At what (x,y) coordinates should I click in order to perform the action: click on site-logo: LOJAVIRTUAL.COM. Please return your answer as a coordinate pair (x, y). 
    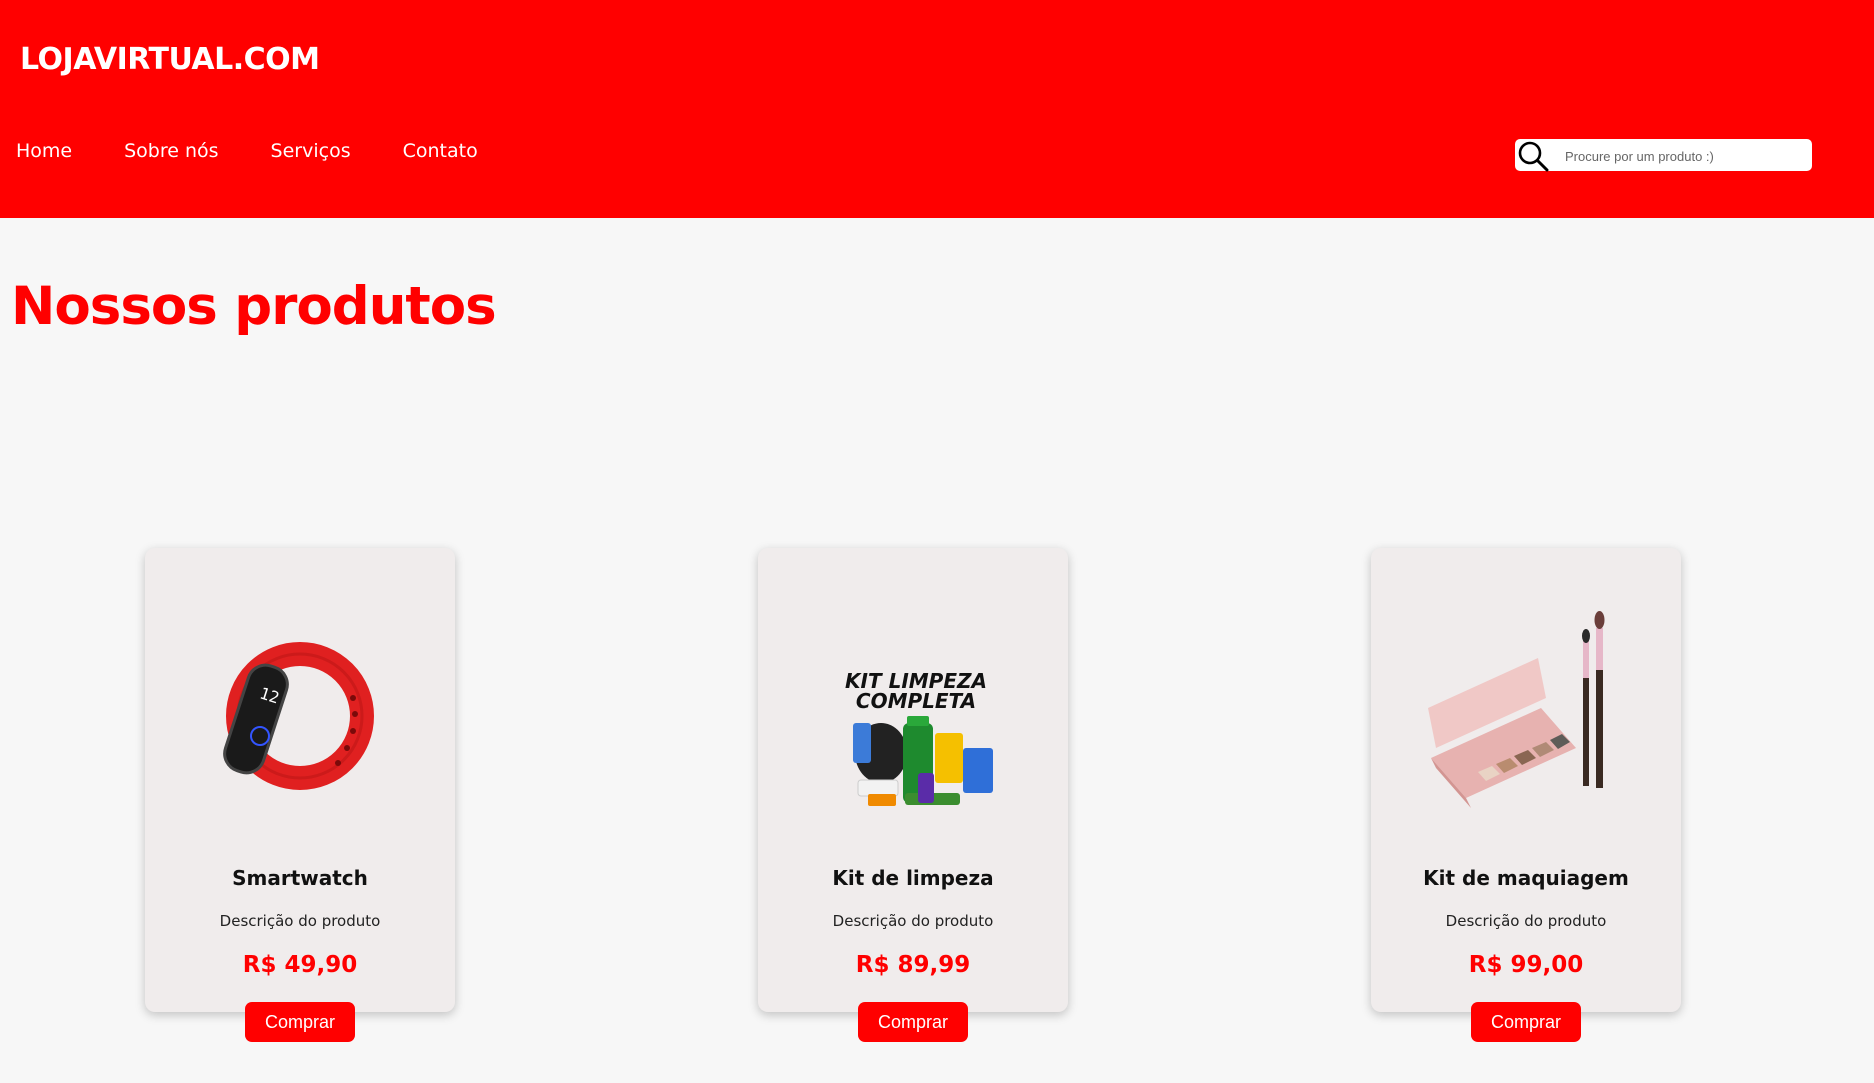
    Looking at the image, I should click on (170, 59).